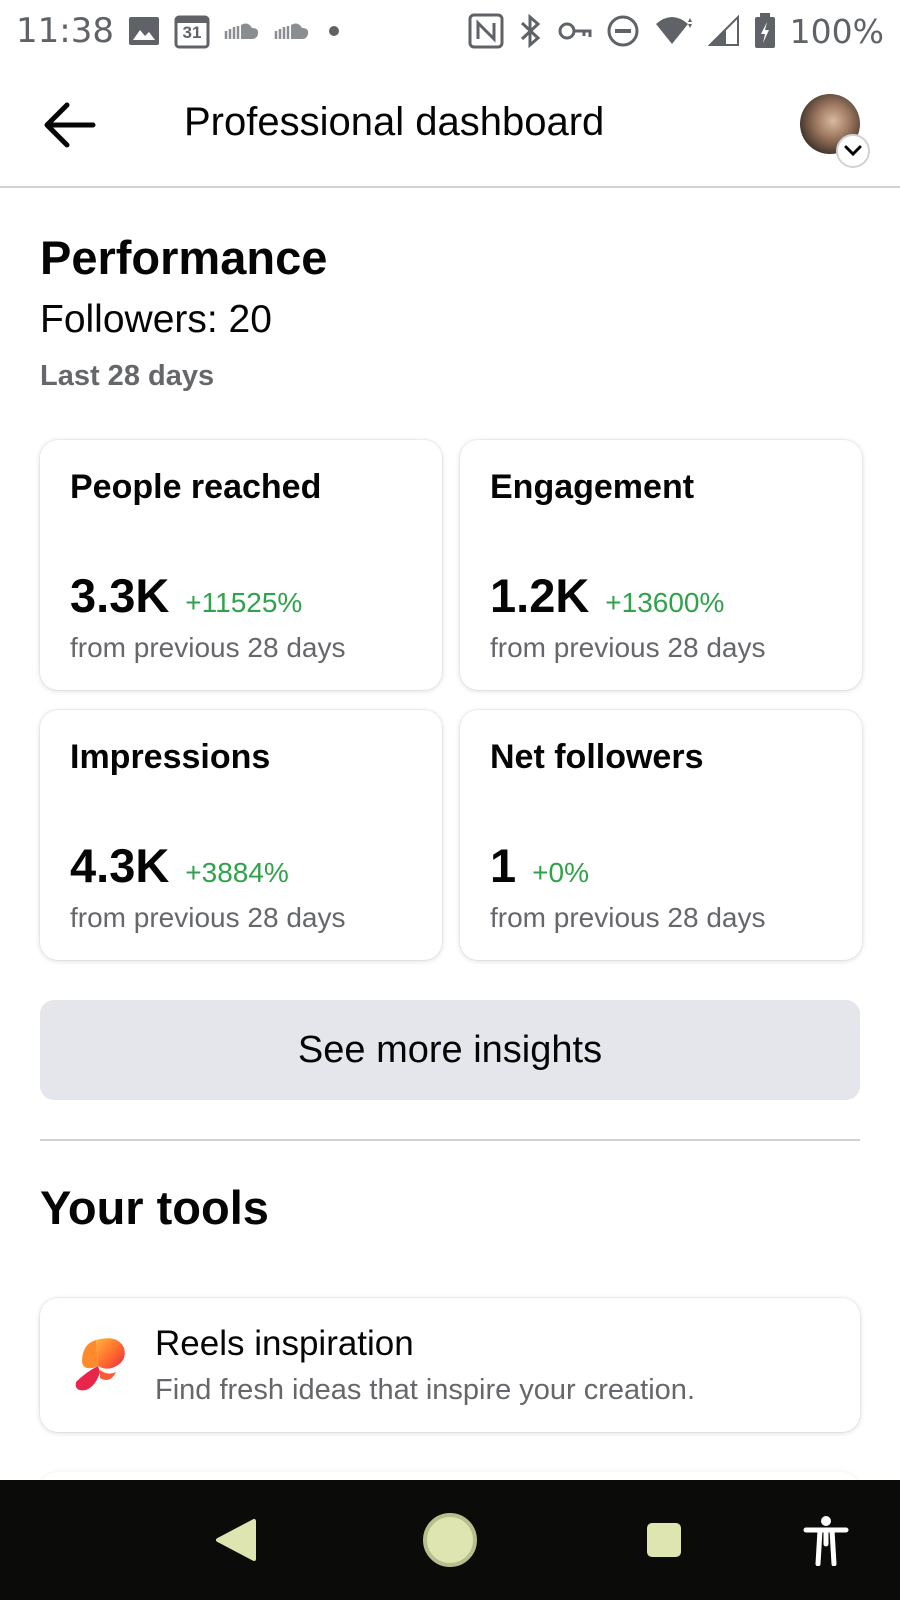 Image resolution: width=900 pixels, height=1600 pixels. I want to click on accessibility-icon, so click(826, 1541).